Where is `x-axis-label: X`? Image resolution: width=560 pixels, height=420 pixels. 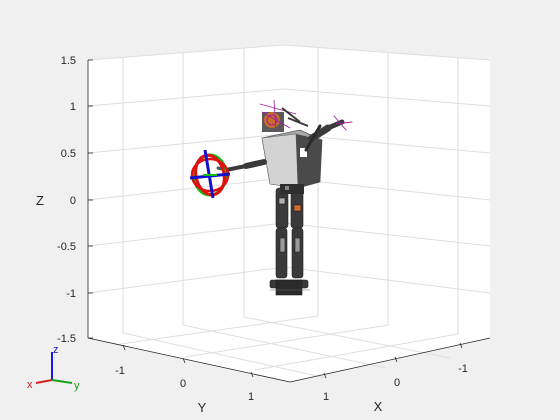
x-axis-label: X is located at coordinates (378, 406).